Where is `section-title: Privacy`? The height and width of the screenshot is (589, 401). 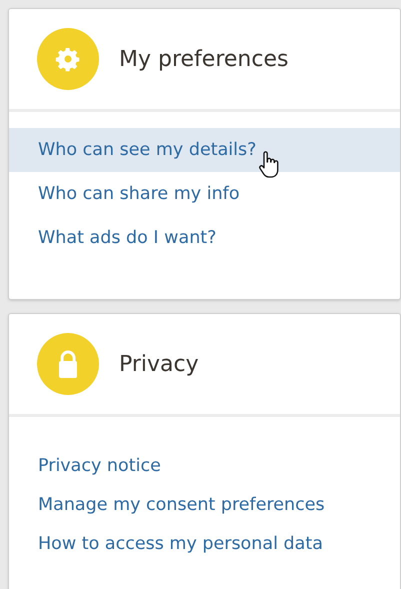
section-title: Privacy is located at coordinates (159, 364).